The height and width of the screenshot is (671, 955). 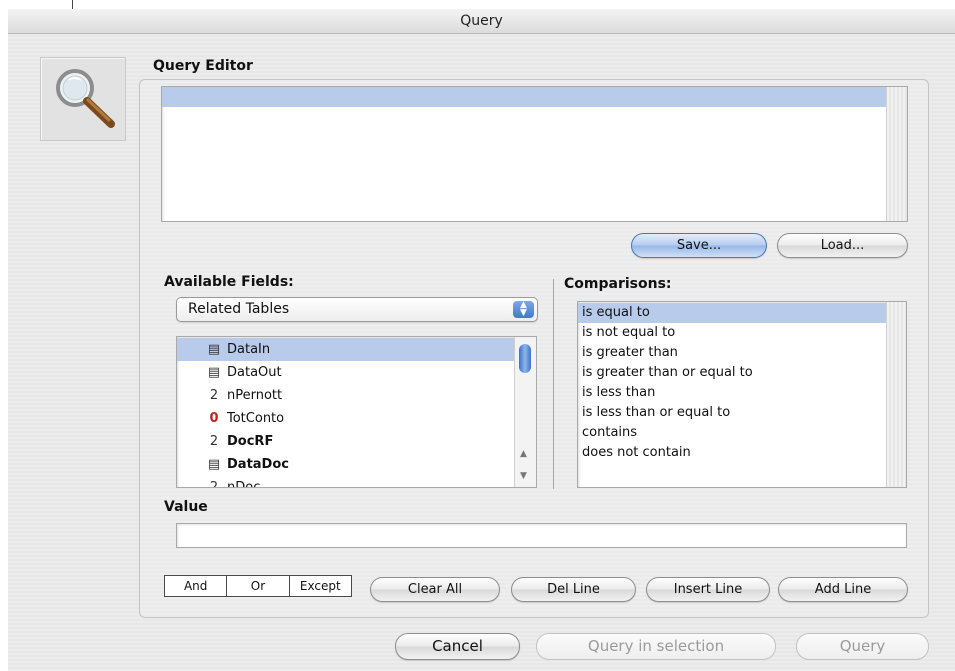 I want to click on field-item-label: DataDoc, so click(x=258, y=464).